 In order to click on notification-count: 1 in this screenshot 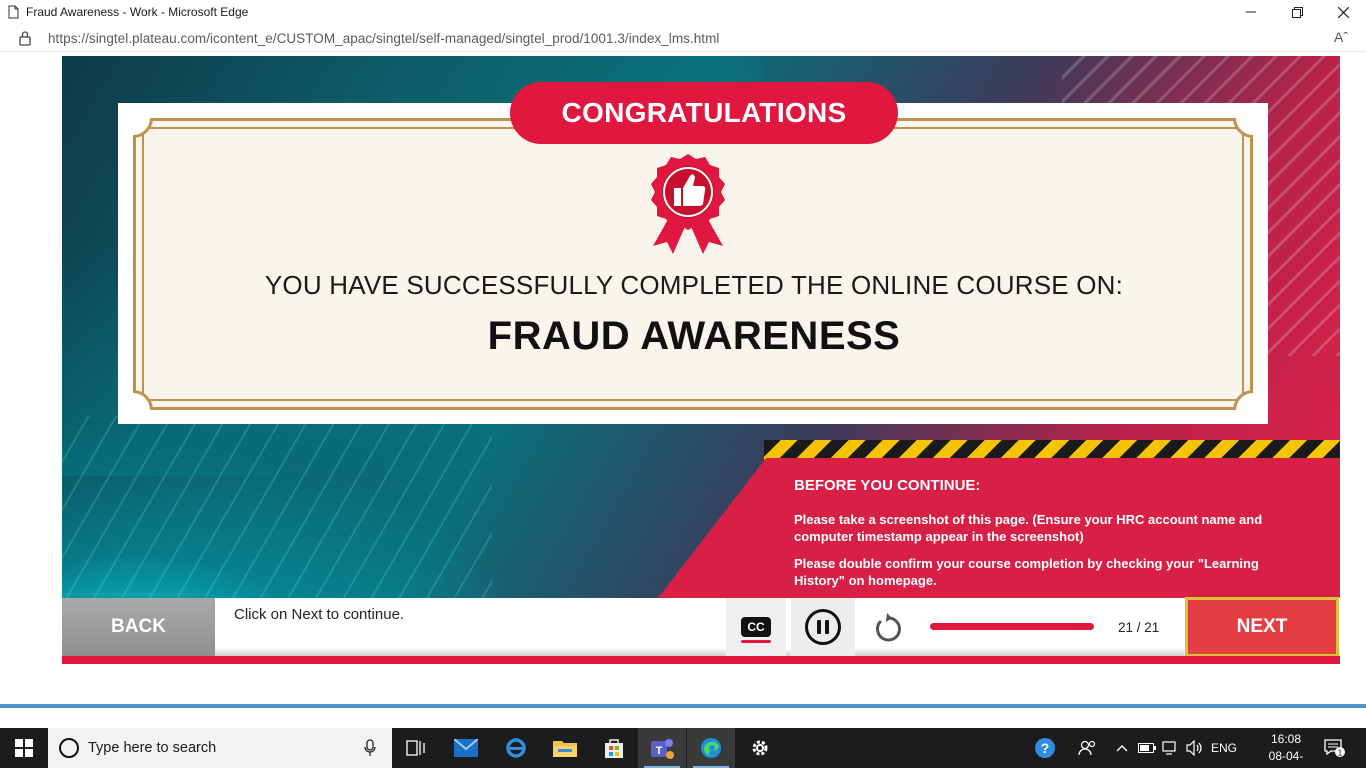, I will do `click(1340, 753)`.